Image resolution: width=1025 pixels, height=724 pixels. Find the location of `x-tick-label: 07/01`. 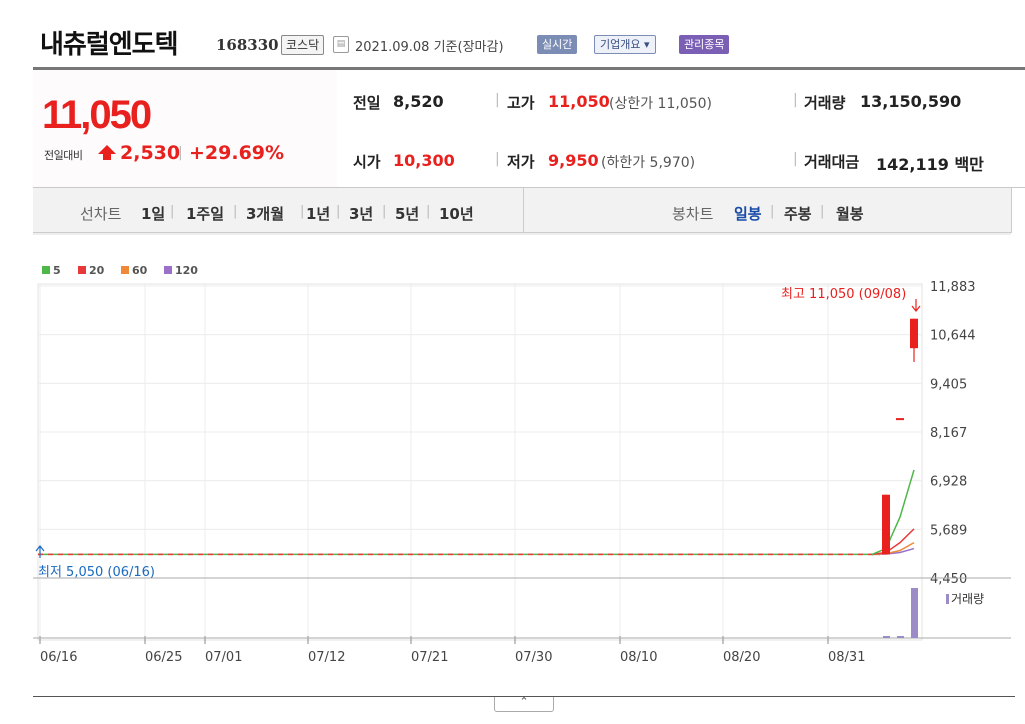

x-tick-label: 07/01 is located at coordinates (223, 657).